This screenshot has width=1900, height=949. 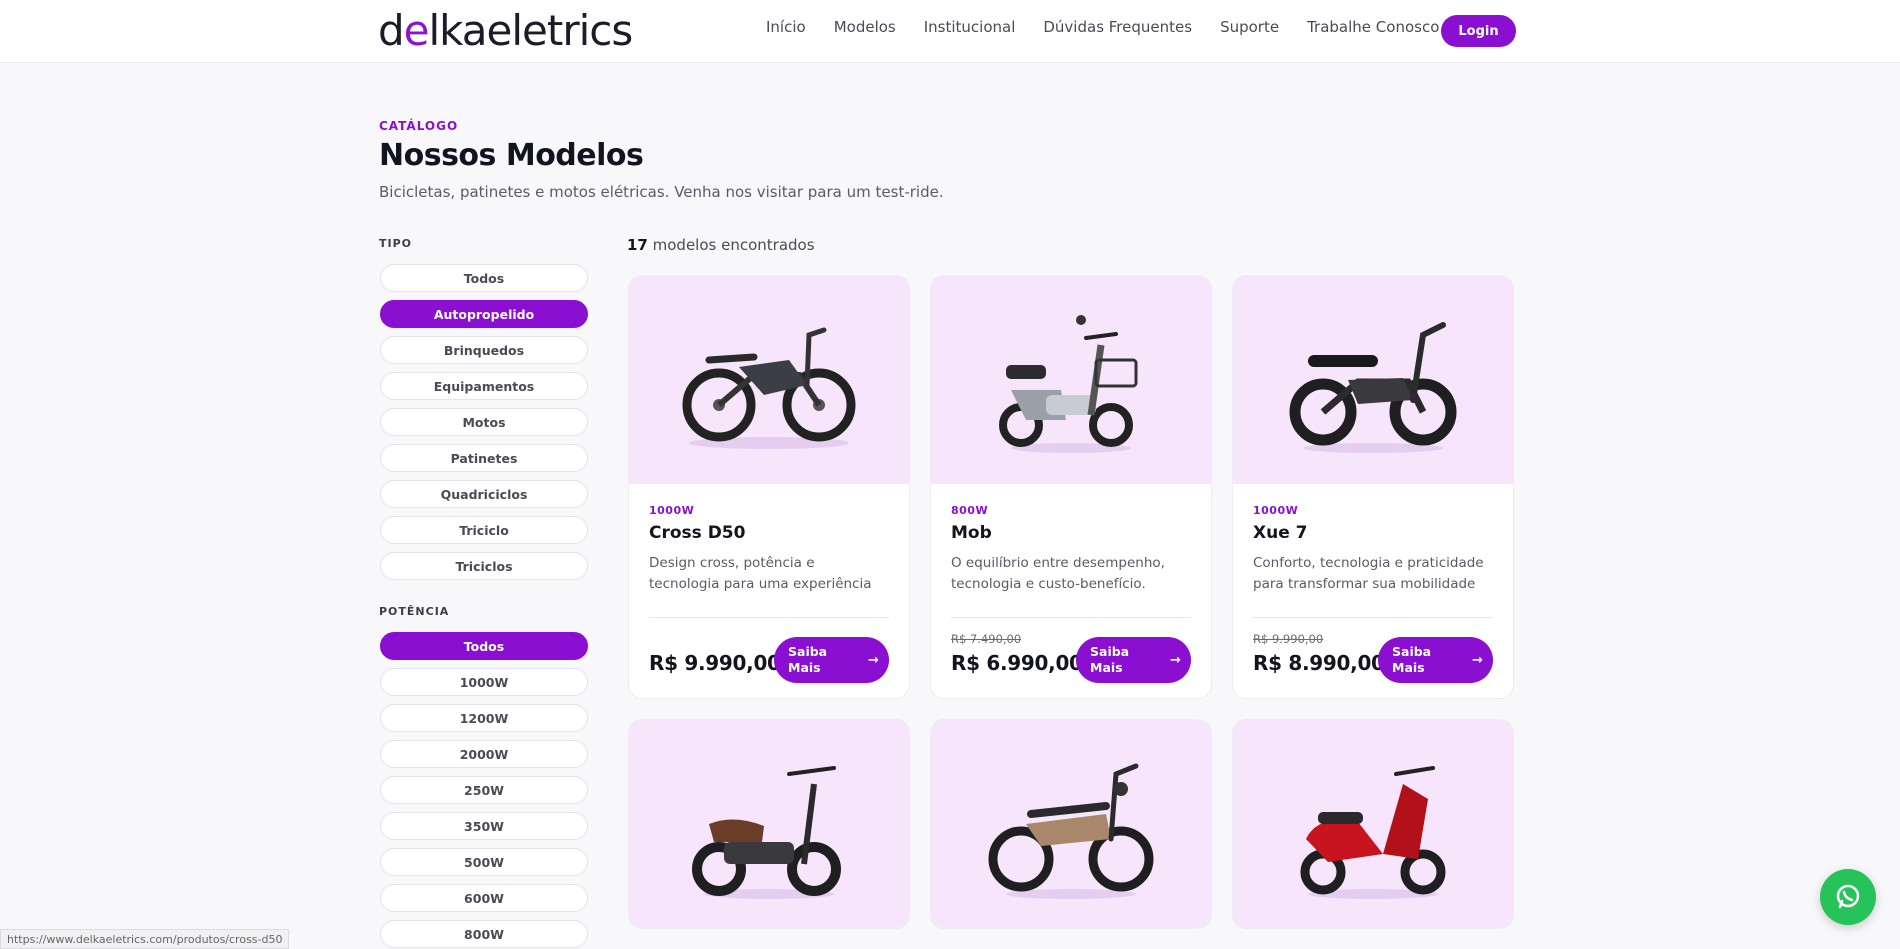 I want to click on bike-moto-icon, so click(x=1071, y=831).